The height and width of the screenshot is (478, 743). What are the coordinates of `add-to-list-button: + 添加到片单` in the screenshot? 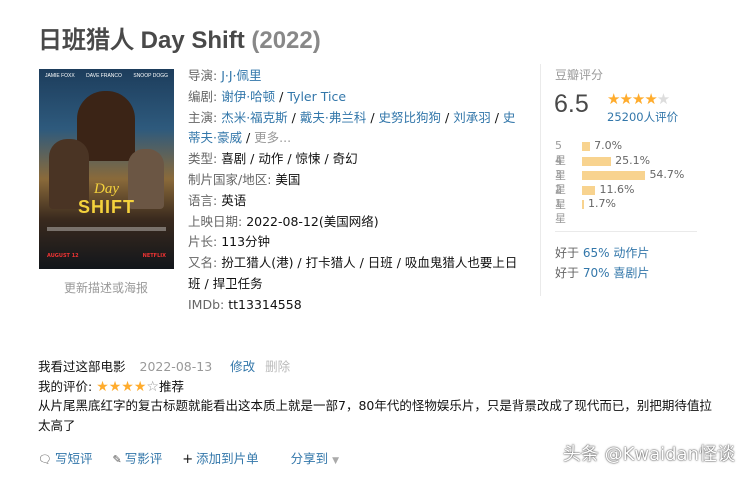 It's located at (220, 459).